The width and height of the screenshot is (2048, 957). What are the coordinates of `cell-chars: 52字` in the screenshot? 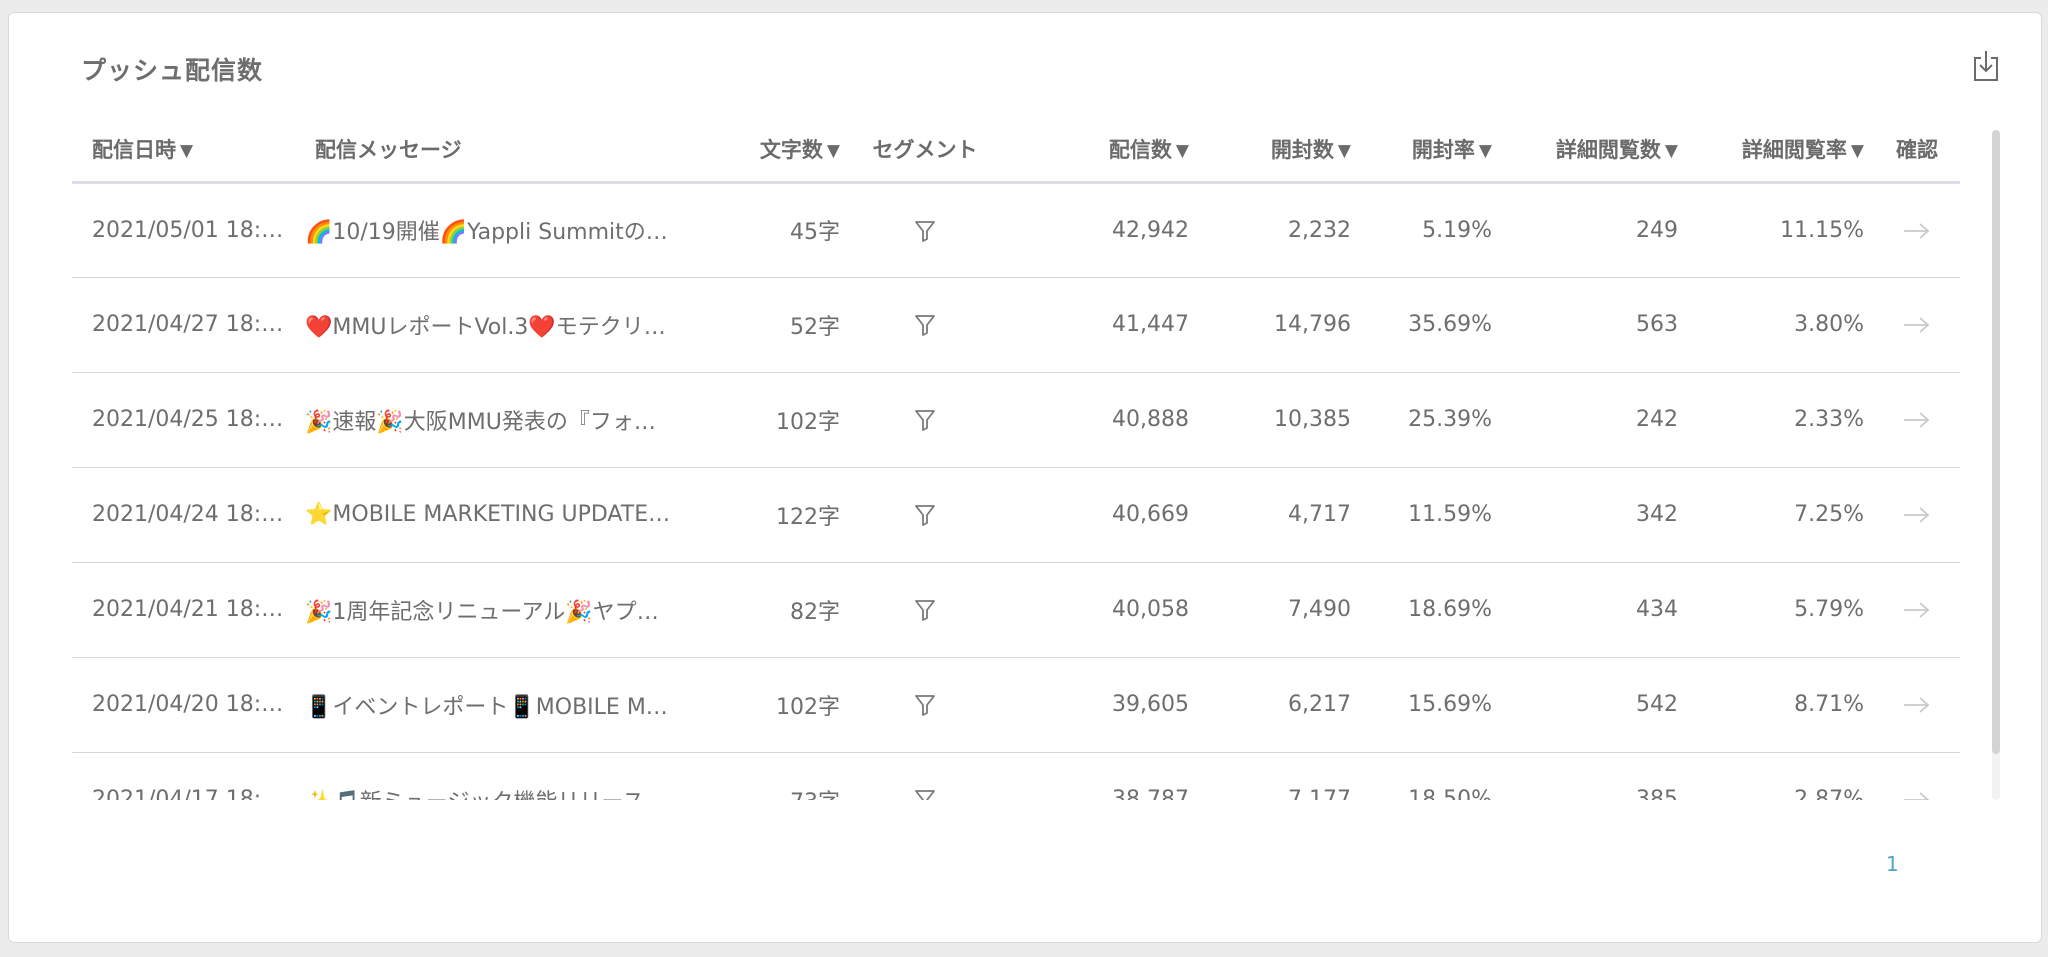 It's located at (767, 325).